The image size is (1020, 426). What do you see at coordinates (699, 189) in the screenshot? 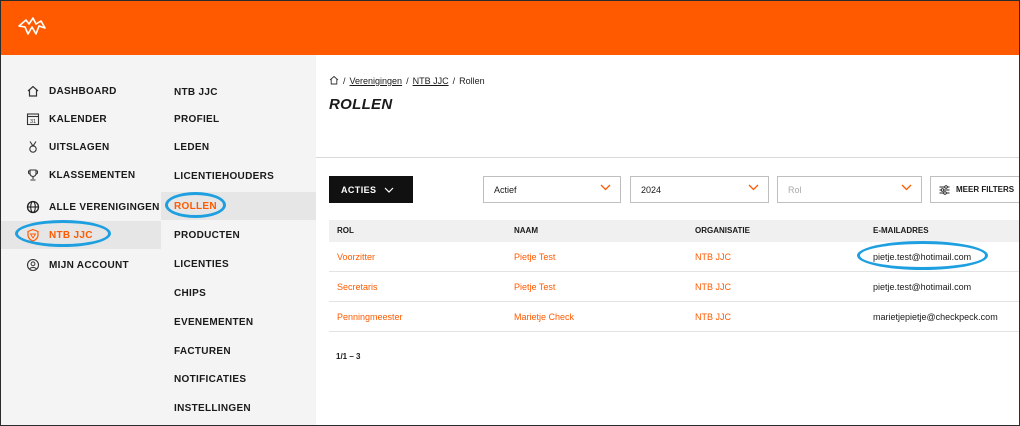
I see `year-filter-select: 2024` at bounding box center [699, 189].